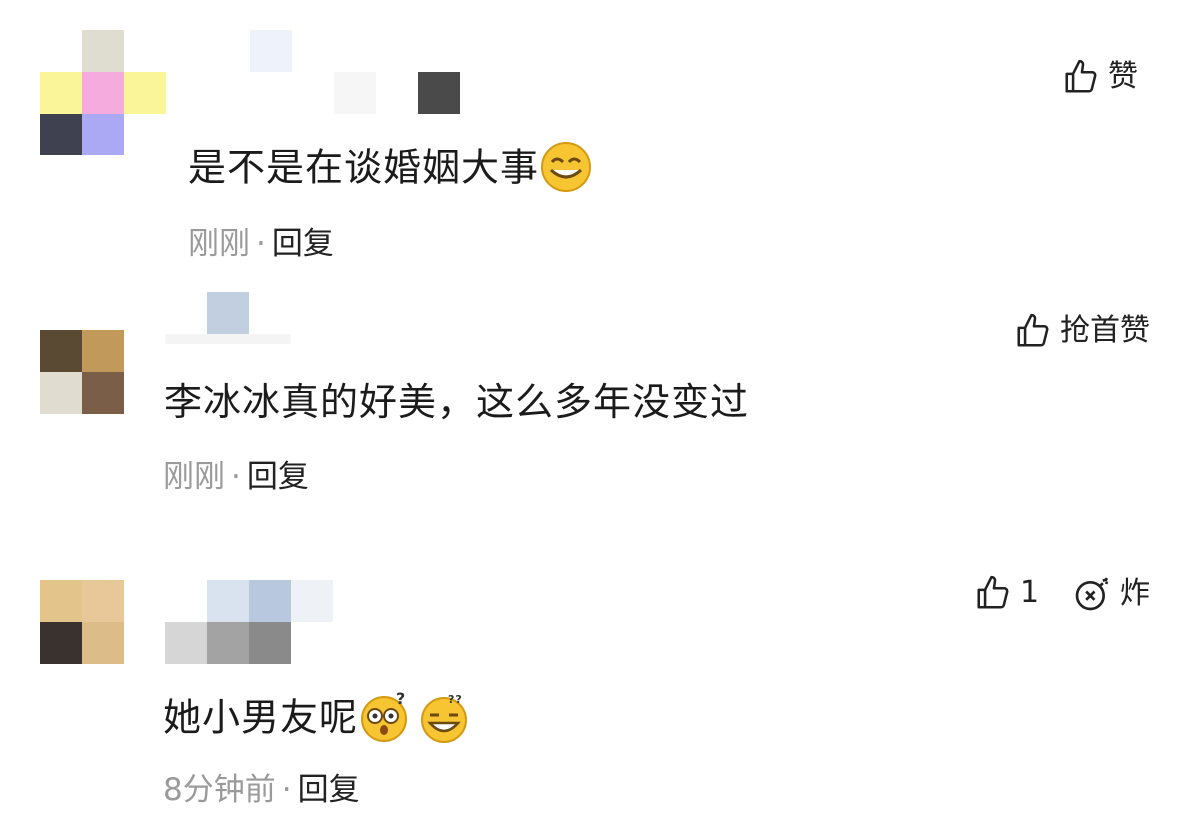  I want to click on like-count: 1, so click(1030, 592).